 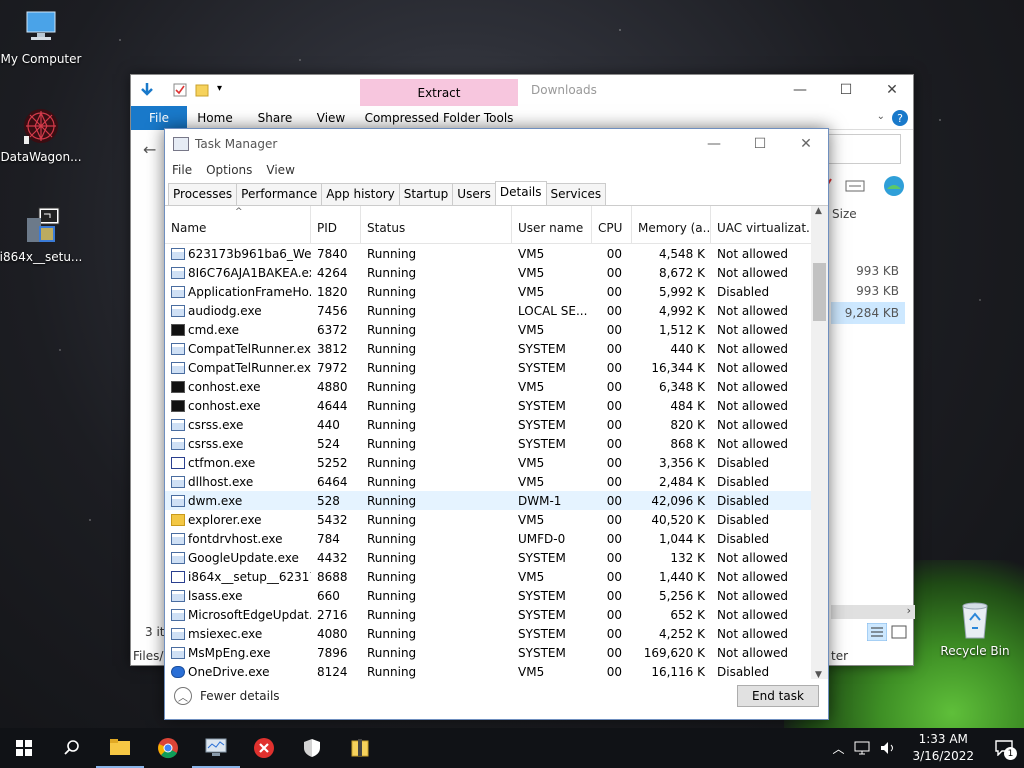 What do you see at coordinates (900, 118) in the screenshot?
I see `help-icon: ?` at bounding box center [900, 118].